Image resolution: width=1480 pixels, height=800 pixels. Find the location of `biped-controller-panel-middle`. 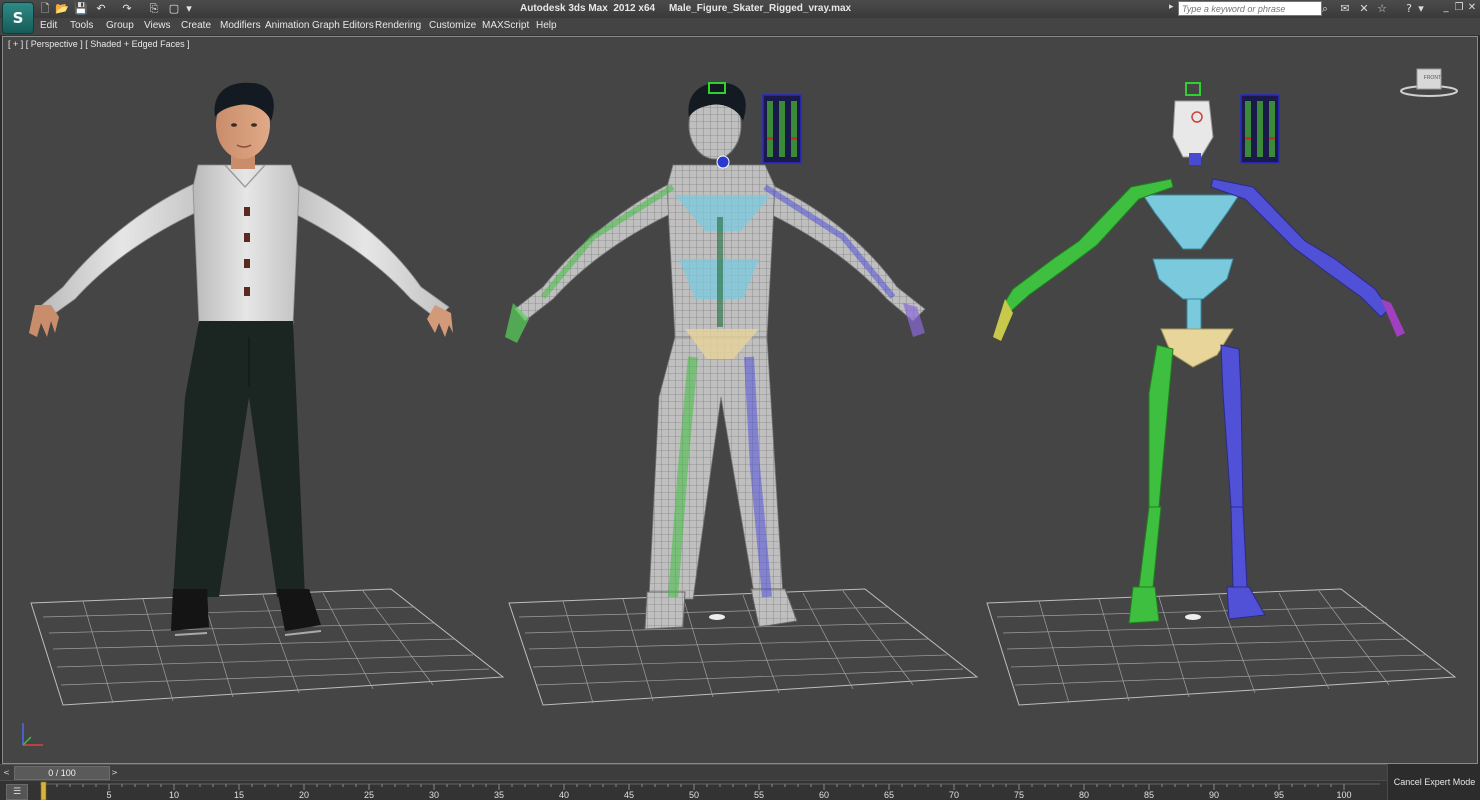

biped-controller-panel-middle is located at coordinates (782, 129).